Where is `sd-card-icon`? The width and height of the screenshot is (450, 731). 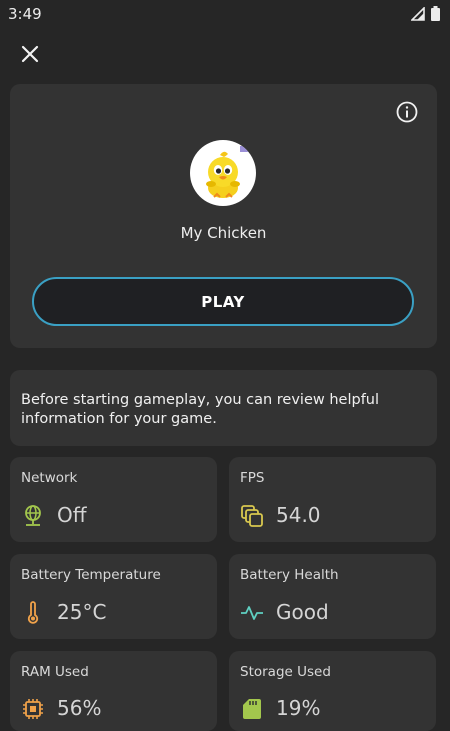
sd-card-icon is located at coordinates (252, 709).